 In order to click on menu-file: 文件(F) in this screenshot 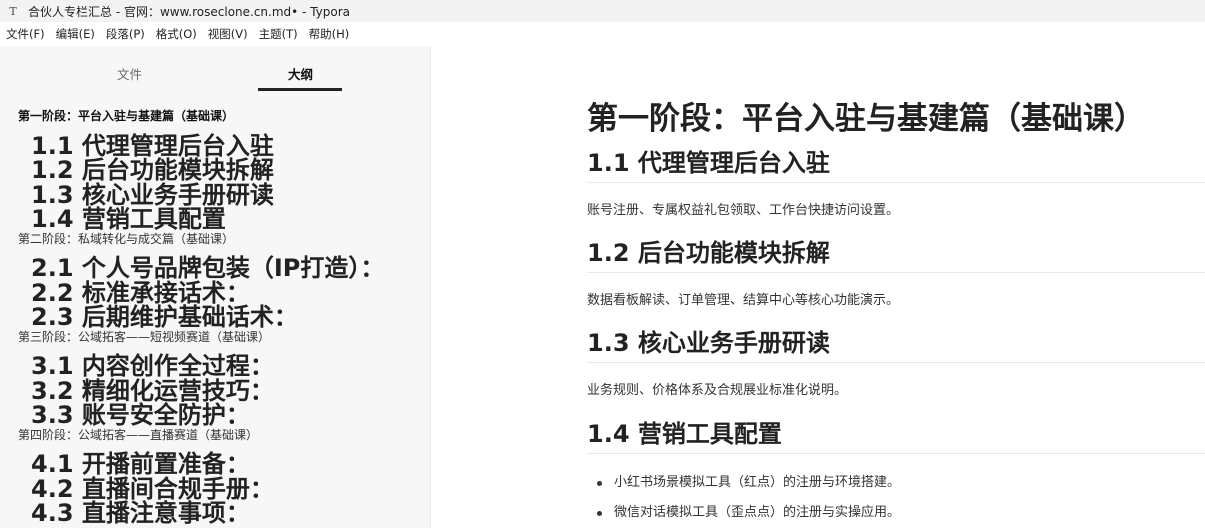, I will do `click(25, 34)`.